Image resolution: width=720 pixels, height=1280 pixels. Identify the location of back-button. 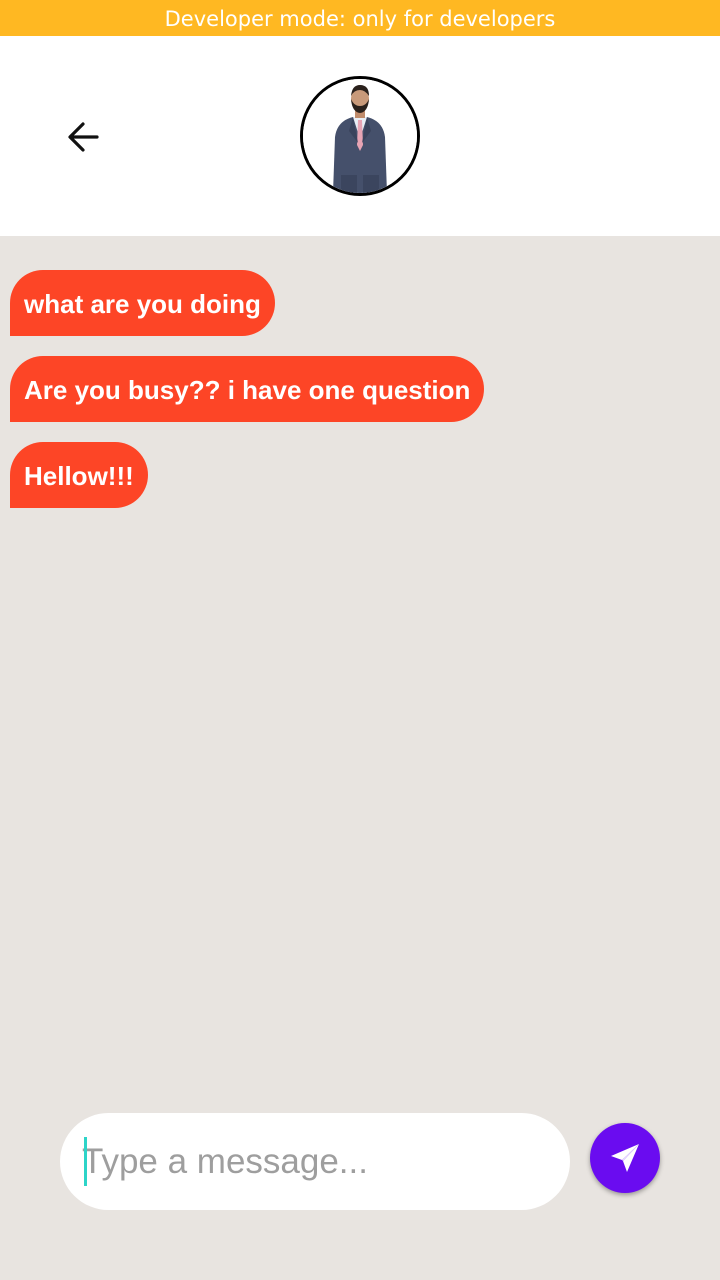
(83, 137).